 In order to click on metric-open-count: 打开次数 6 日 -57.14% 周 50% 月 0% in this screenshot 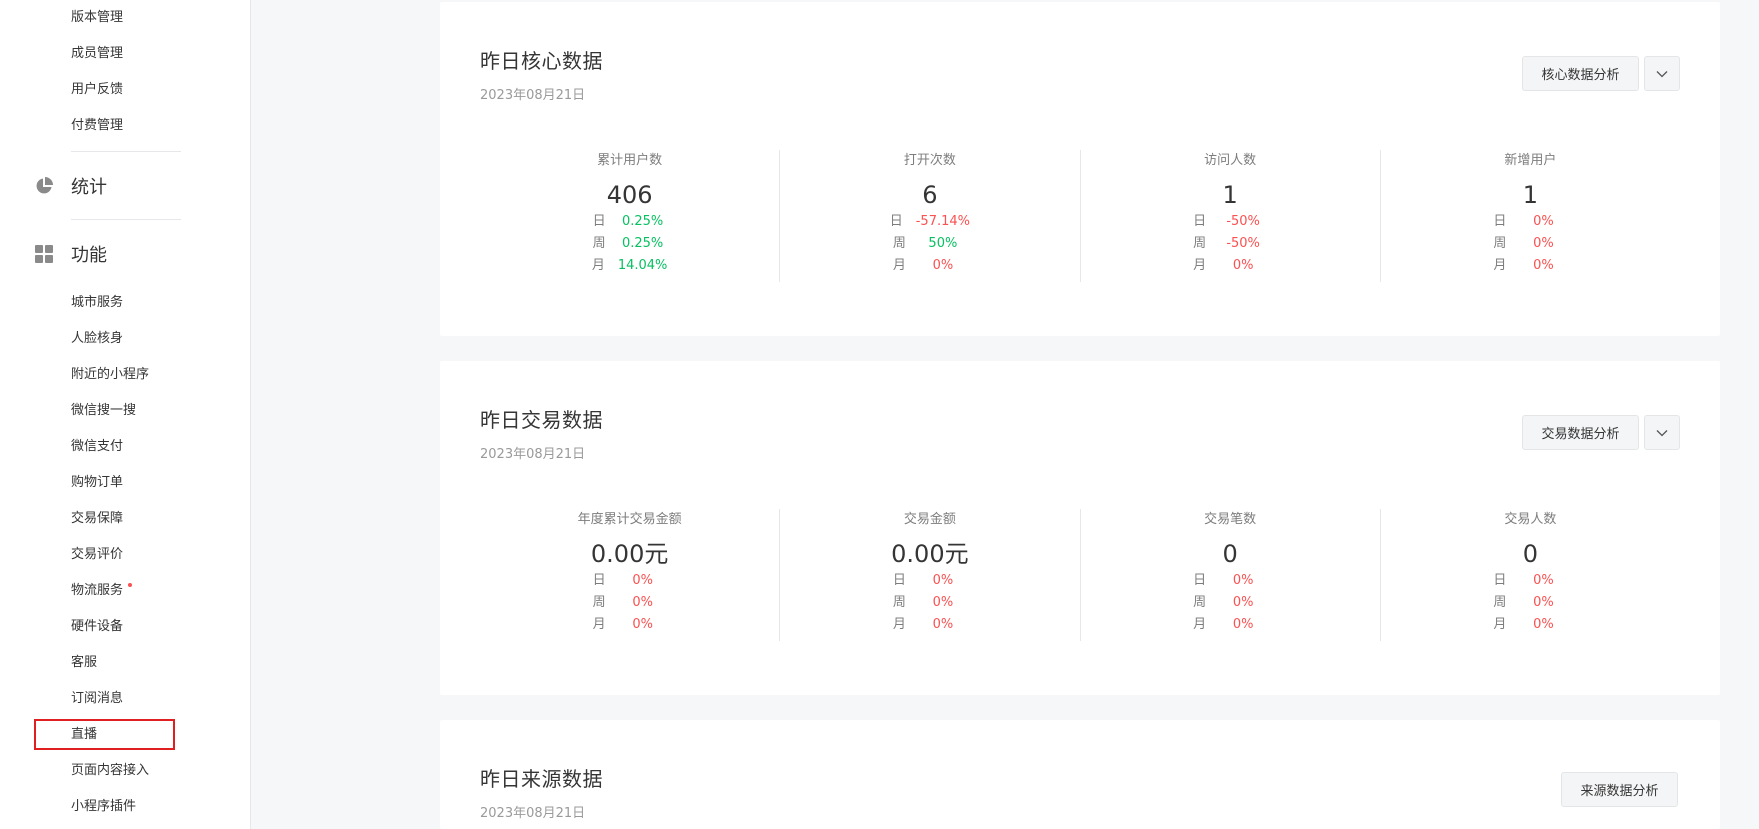, I will do `click(930, 216)`.